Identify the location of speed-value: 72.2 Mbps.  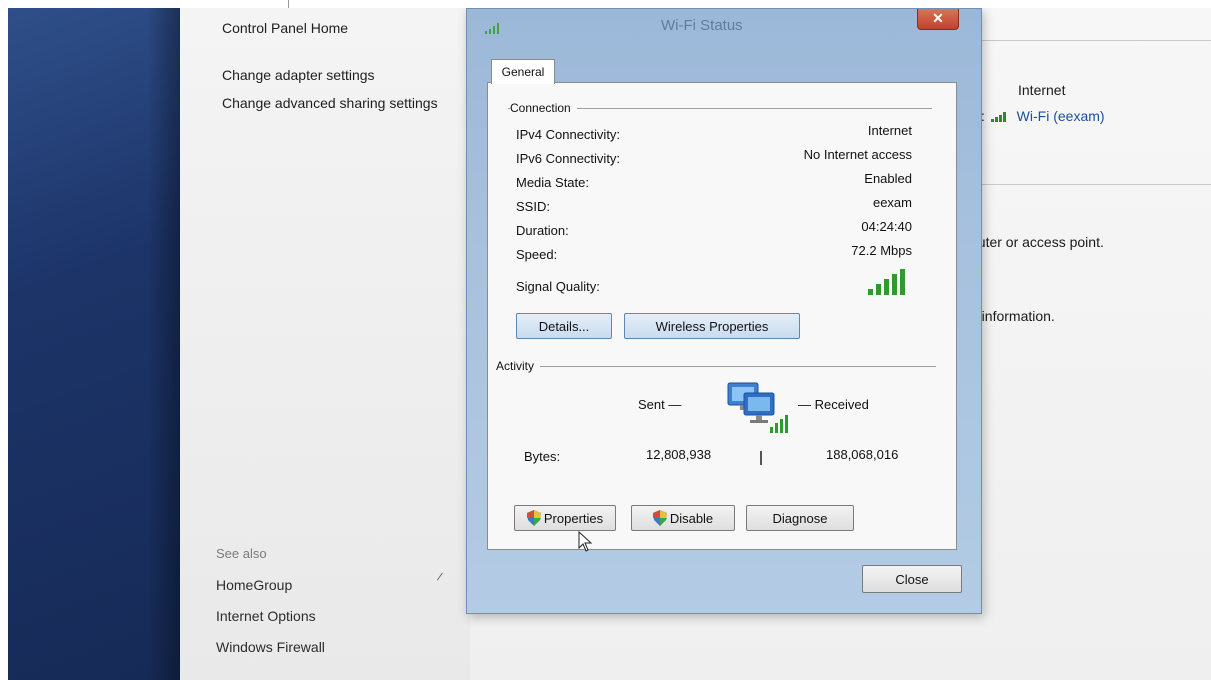
(881, 250).